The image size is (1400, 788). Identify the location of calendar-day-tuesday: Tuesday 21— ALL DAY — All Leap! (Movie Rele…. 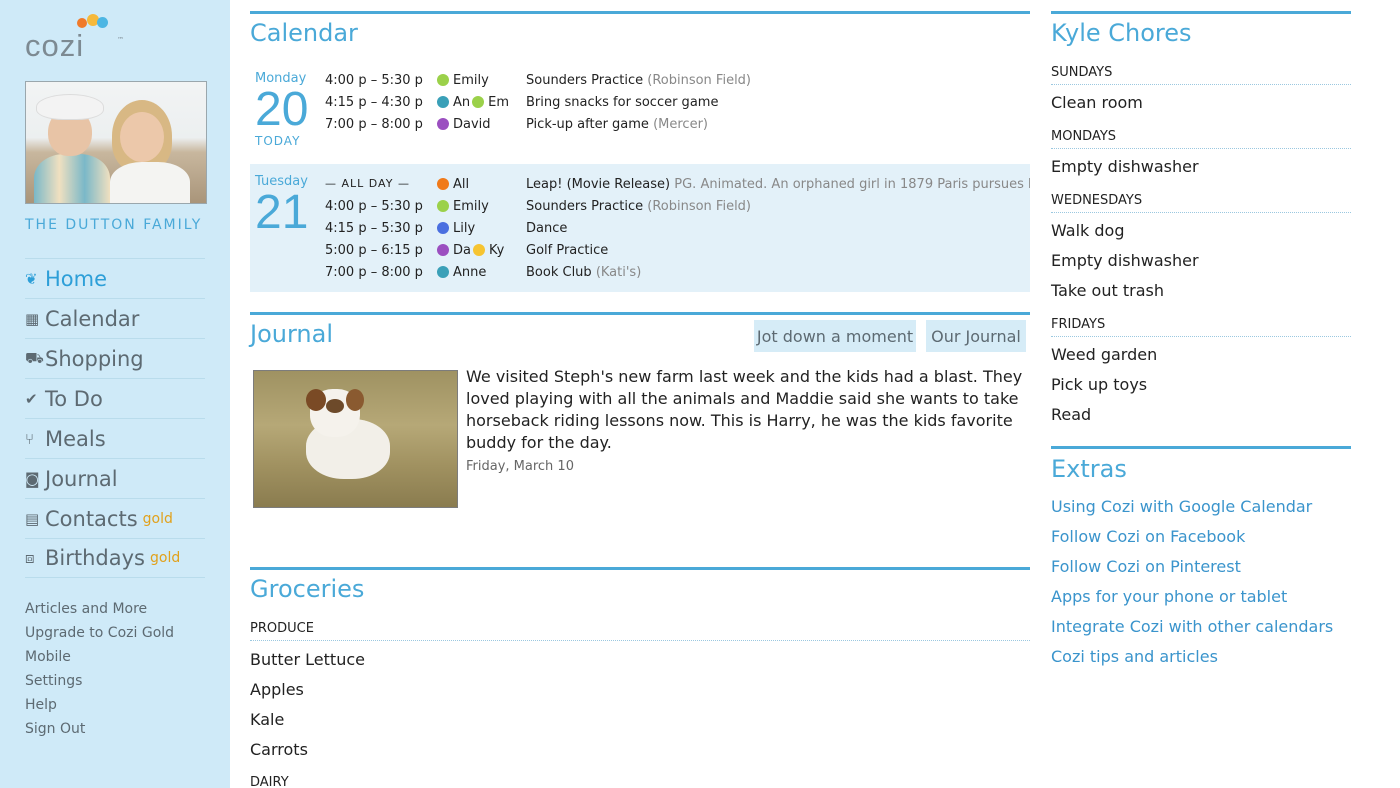
(640, 228).